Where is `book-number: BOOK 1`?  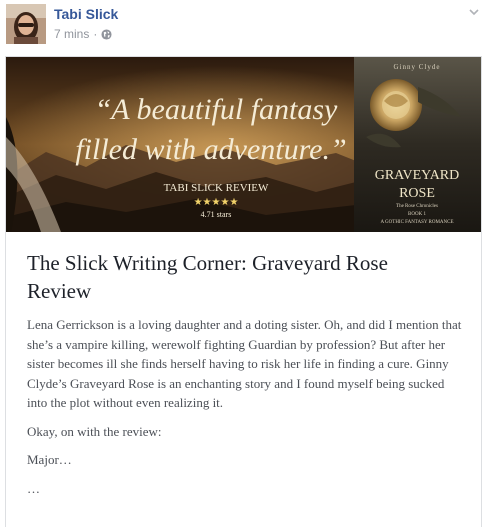
book-number: BOOK 1 is located at coordinates (417, 214).